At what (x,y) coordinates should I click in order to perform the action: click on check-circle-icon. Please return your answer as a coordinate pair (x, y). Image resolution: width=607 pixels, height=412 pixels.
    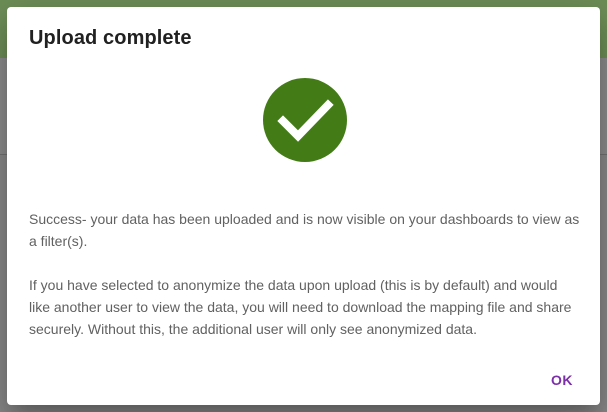
    Looking at the image, I should click on (305, 120).